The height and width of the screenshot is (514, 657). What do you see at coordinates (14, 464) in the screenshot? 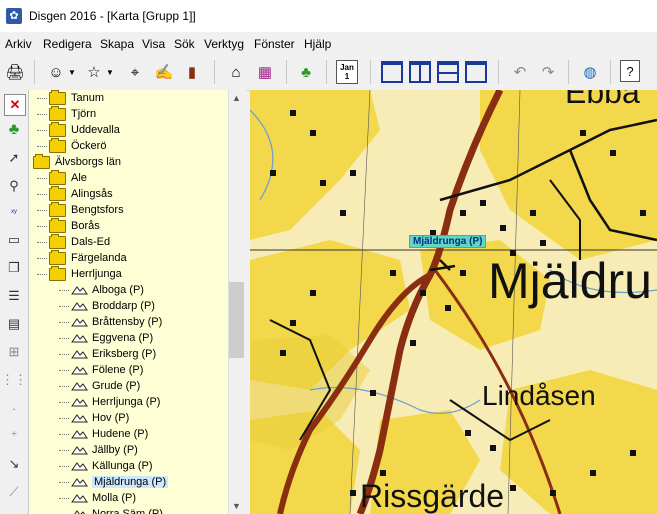
I see `line-tool-icon: ↘` at bounding box center [14, 464].